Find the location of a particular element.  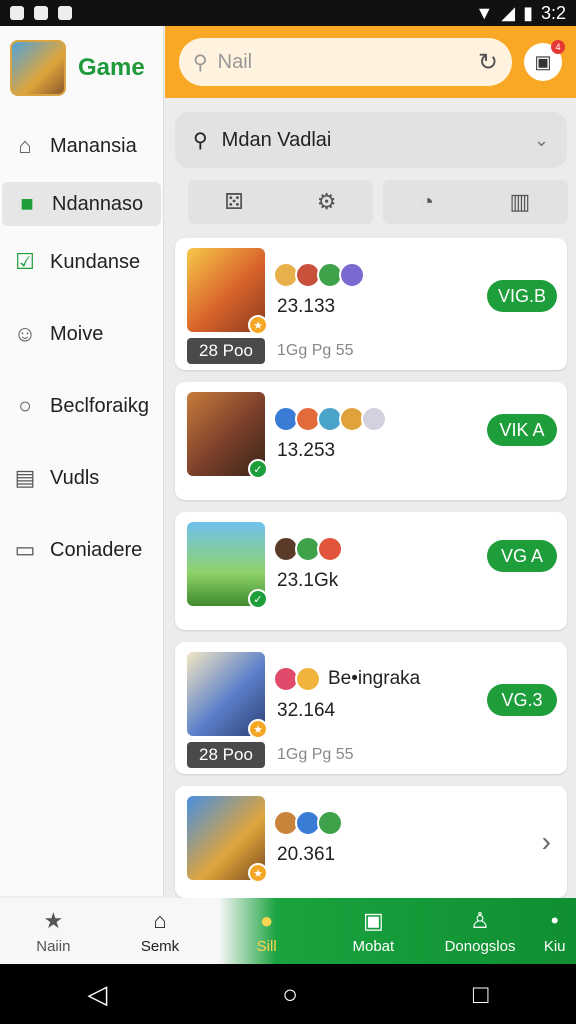

sidebar-item-kundanse: ☑ Kundanse is located at coordinates (81, 262).